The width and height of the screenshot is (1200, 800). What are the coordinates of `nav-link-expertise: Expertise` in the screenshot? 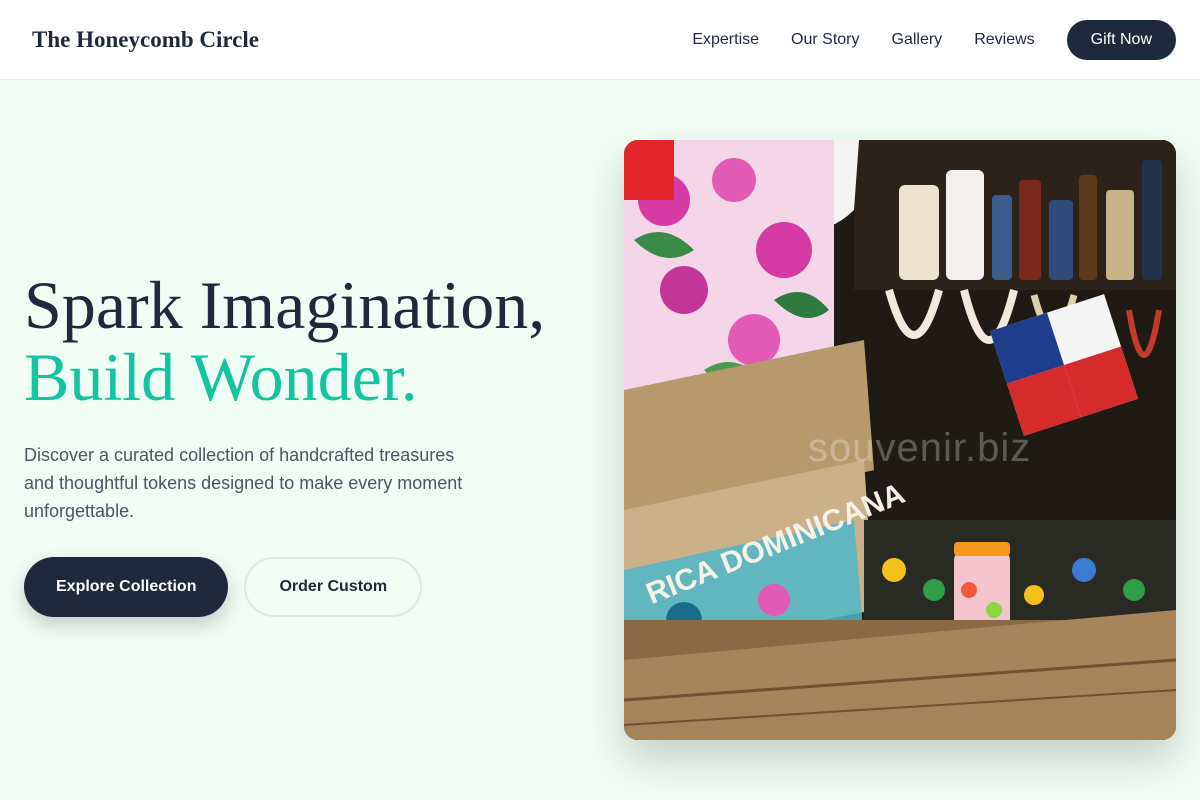 It's located at (725, 40).